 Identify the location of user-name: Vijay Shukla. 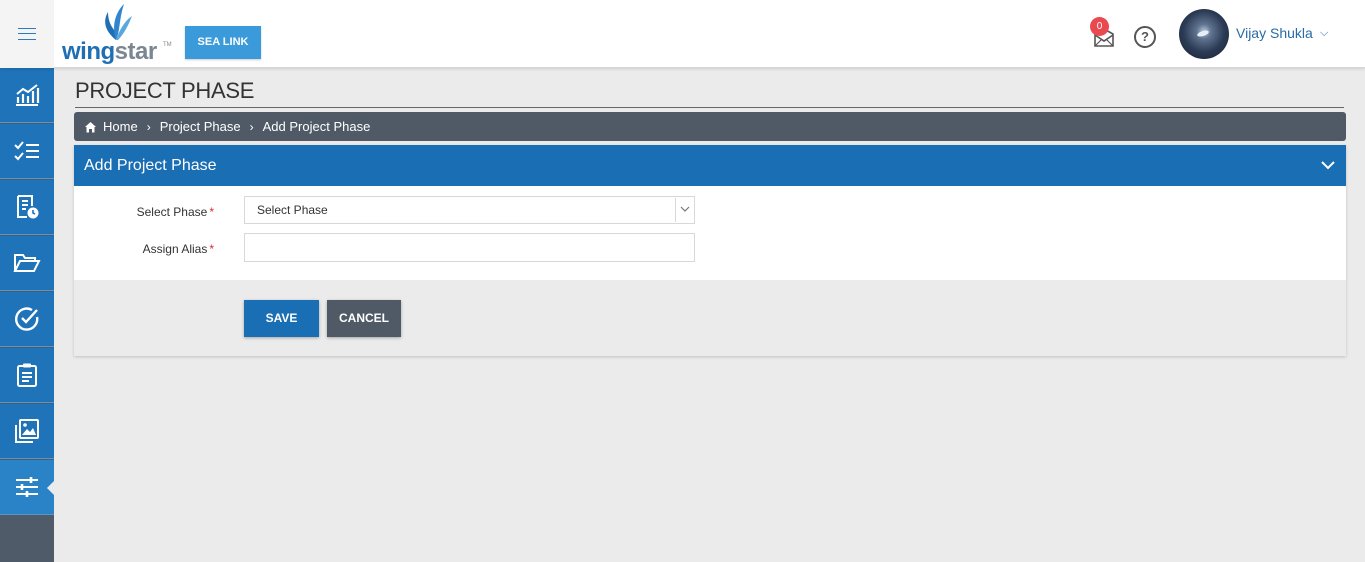
(1274, 33).